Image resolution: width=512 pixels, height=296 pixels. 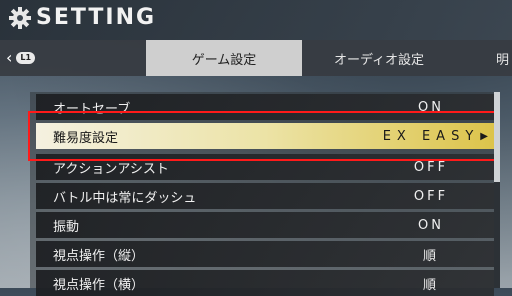 What do you see at coordinates (497, 137) in the screenshot?
I see `scrollbar-thumb` at bounding box center [497, 137].